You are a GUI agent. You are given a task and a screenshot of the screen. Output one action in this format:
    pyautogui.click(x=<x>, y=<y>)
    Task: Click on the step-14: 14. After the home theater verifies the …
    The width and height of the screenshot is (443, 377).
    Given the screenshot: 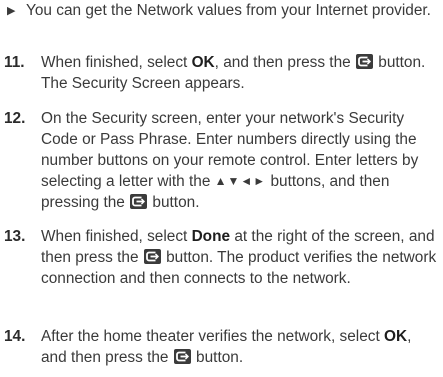 What is the action you would take?
    pyautogui.click(x=222, y=347)
    